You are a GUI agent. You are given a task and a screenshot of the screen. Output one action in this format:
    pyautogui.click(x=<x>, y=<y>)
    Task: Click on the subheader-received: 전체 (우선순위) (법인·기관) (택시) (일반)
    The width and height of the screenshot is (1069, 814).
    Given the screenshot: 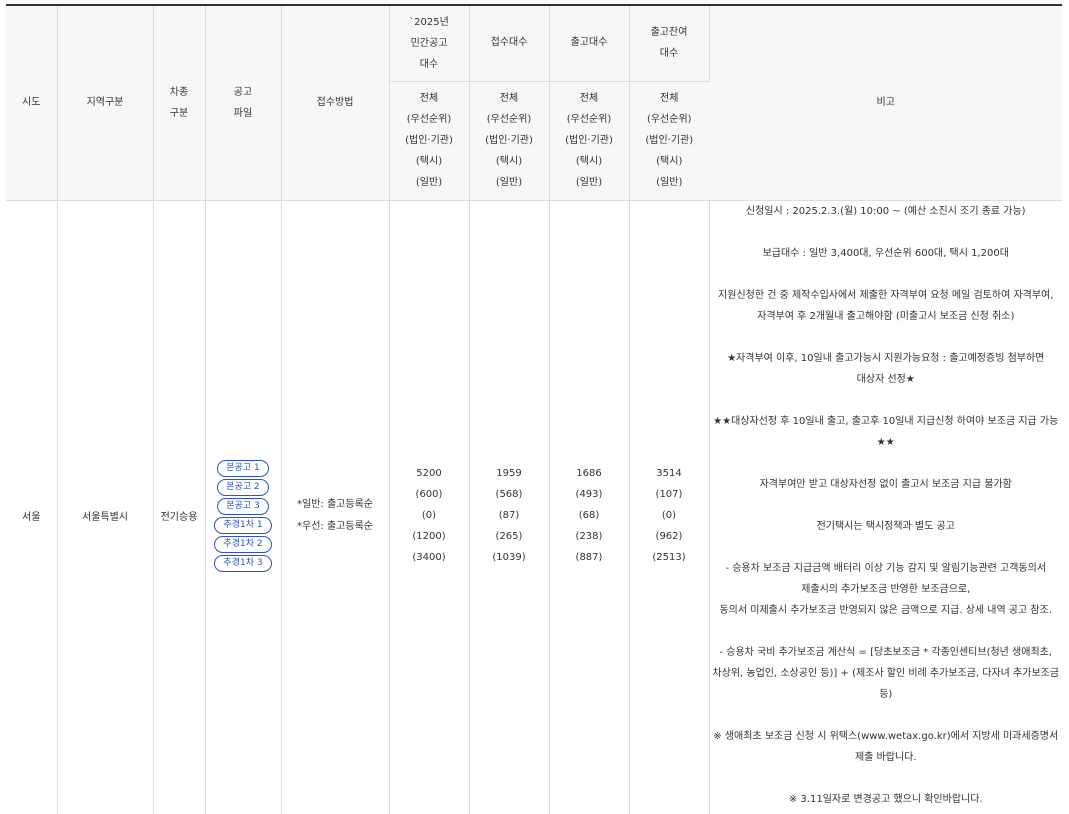 What is the action you would take?
    pyautogui.click(x=509, y=141)
    